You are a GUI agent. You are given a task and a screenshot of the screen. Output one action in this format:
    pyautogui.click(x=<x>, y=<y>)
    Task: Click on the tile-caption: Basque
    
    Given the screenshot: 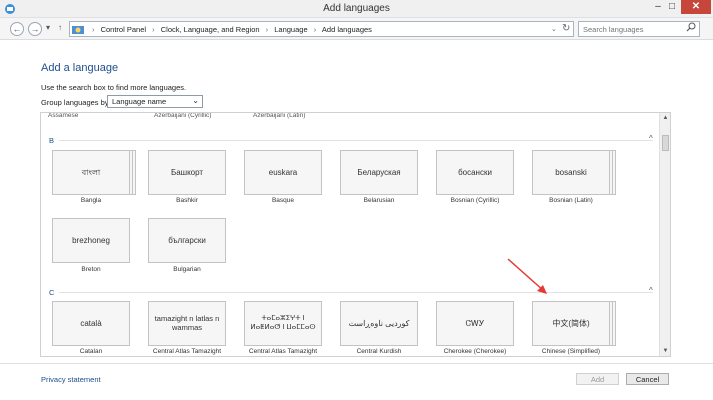 What is the action you would take?
    pyautogui.click(x=283, y=200)
    